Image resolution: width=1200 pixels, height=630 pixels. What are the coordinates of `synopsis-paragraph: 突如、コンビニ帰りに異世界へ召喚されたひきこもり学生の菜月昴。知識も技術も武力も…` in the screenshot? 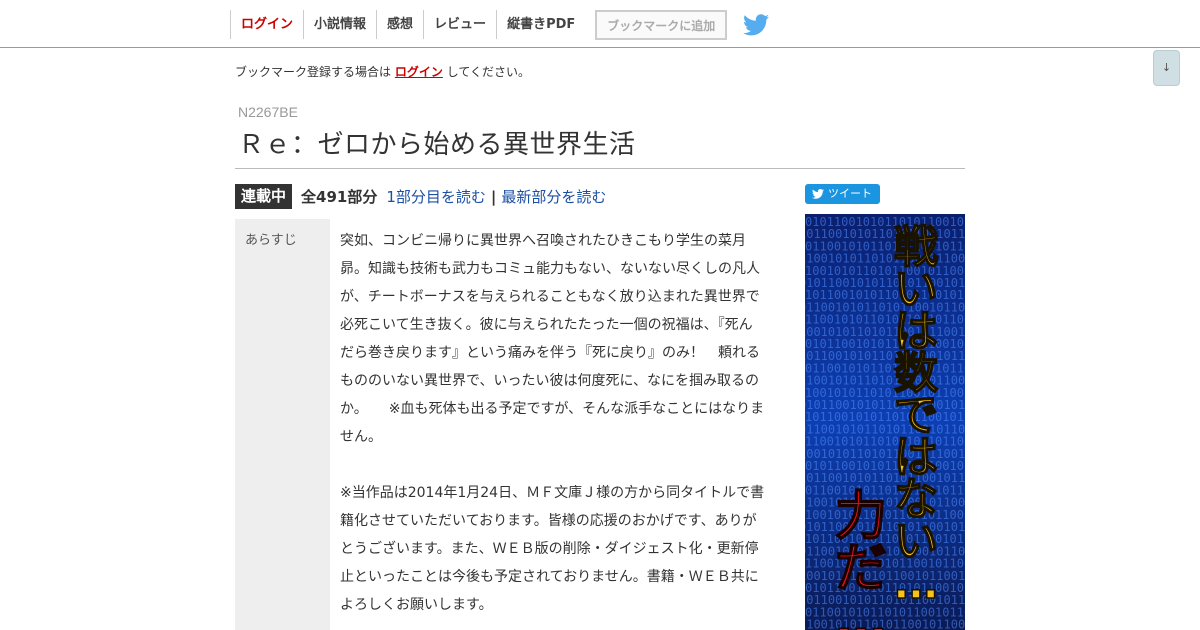 It's located at (552, 339).